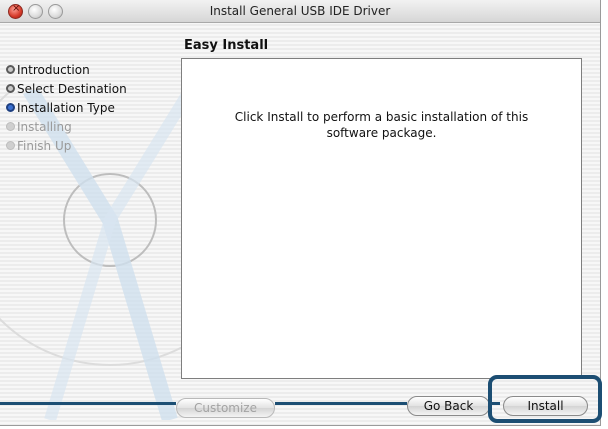 This screenshot has width=608, height=429. What do you see at coordinates (72, 88) in the screenshot?
I see `step-label: Select Destination` at bounding box center [72, 88].